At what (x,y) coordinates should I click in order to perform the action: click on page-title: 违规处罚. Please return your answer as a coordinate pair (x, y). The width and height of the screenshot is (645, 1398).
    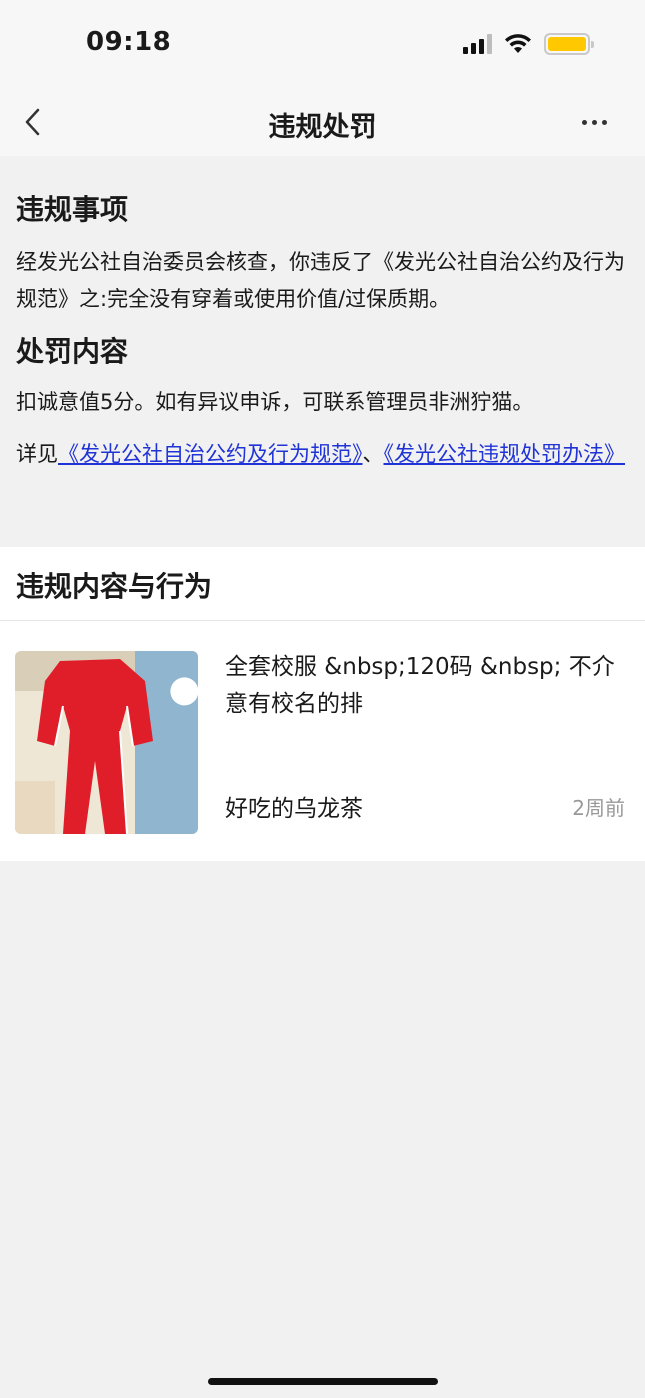
    Looking at the image, I should click on (322, 127).